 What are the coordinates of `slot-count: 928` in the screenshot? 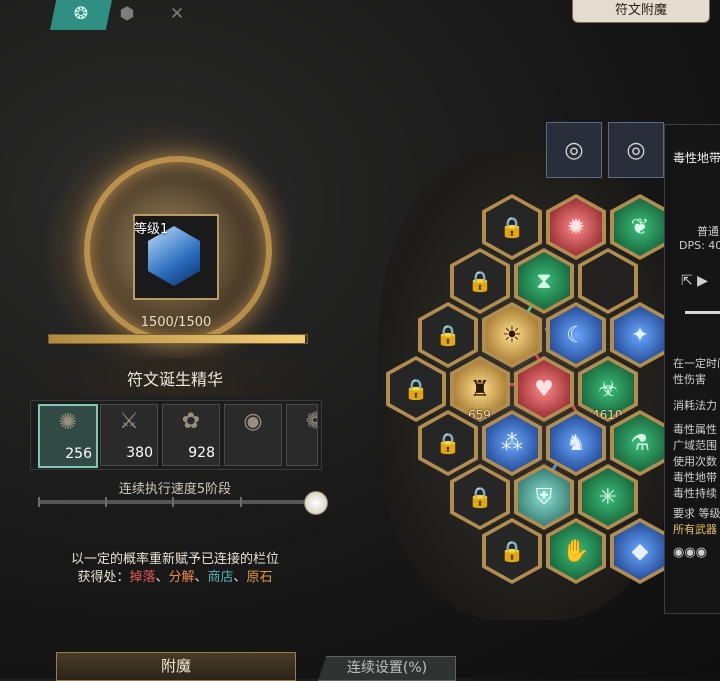 It's located at (201, 453).